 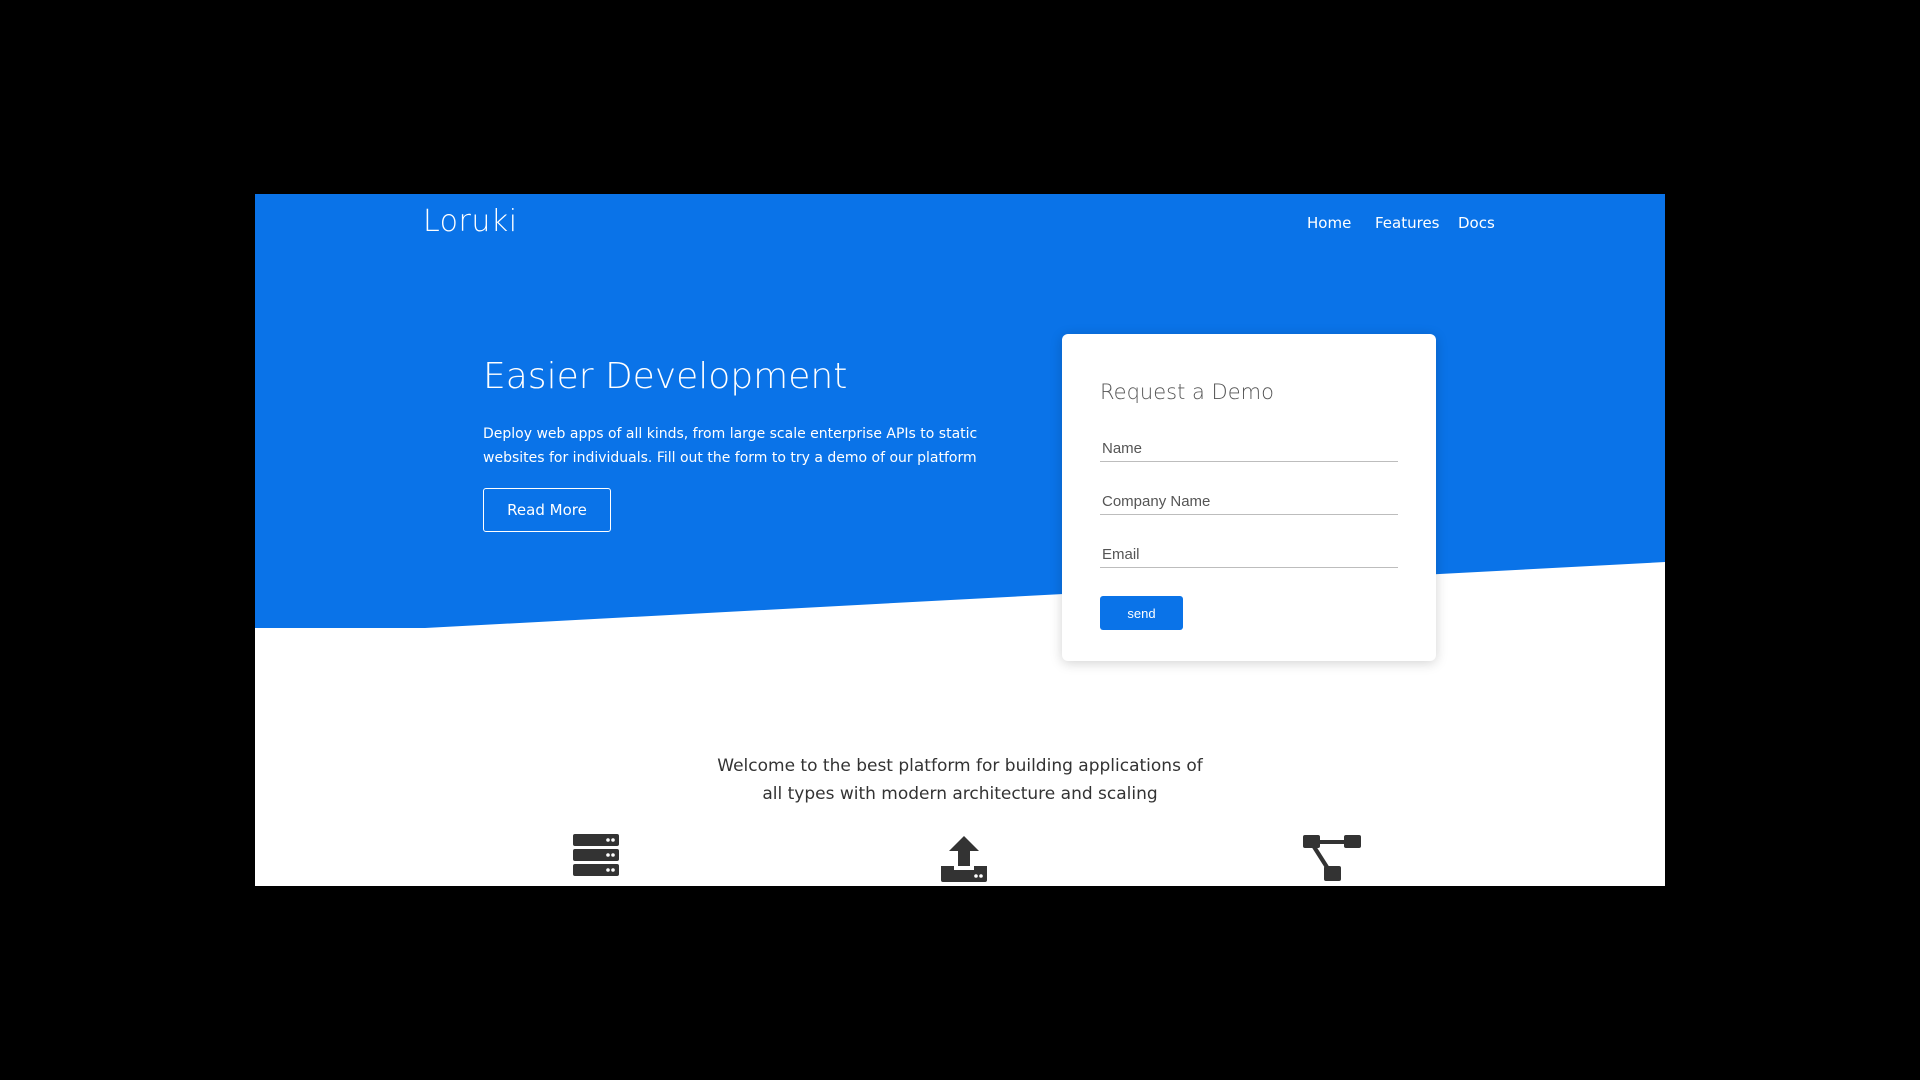 What do you see at coordinates (1141, 613) in the screenshot?
I see `send-button: send` at bounding box center [1141, 613].